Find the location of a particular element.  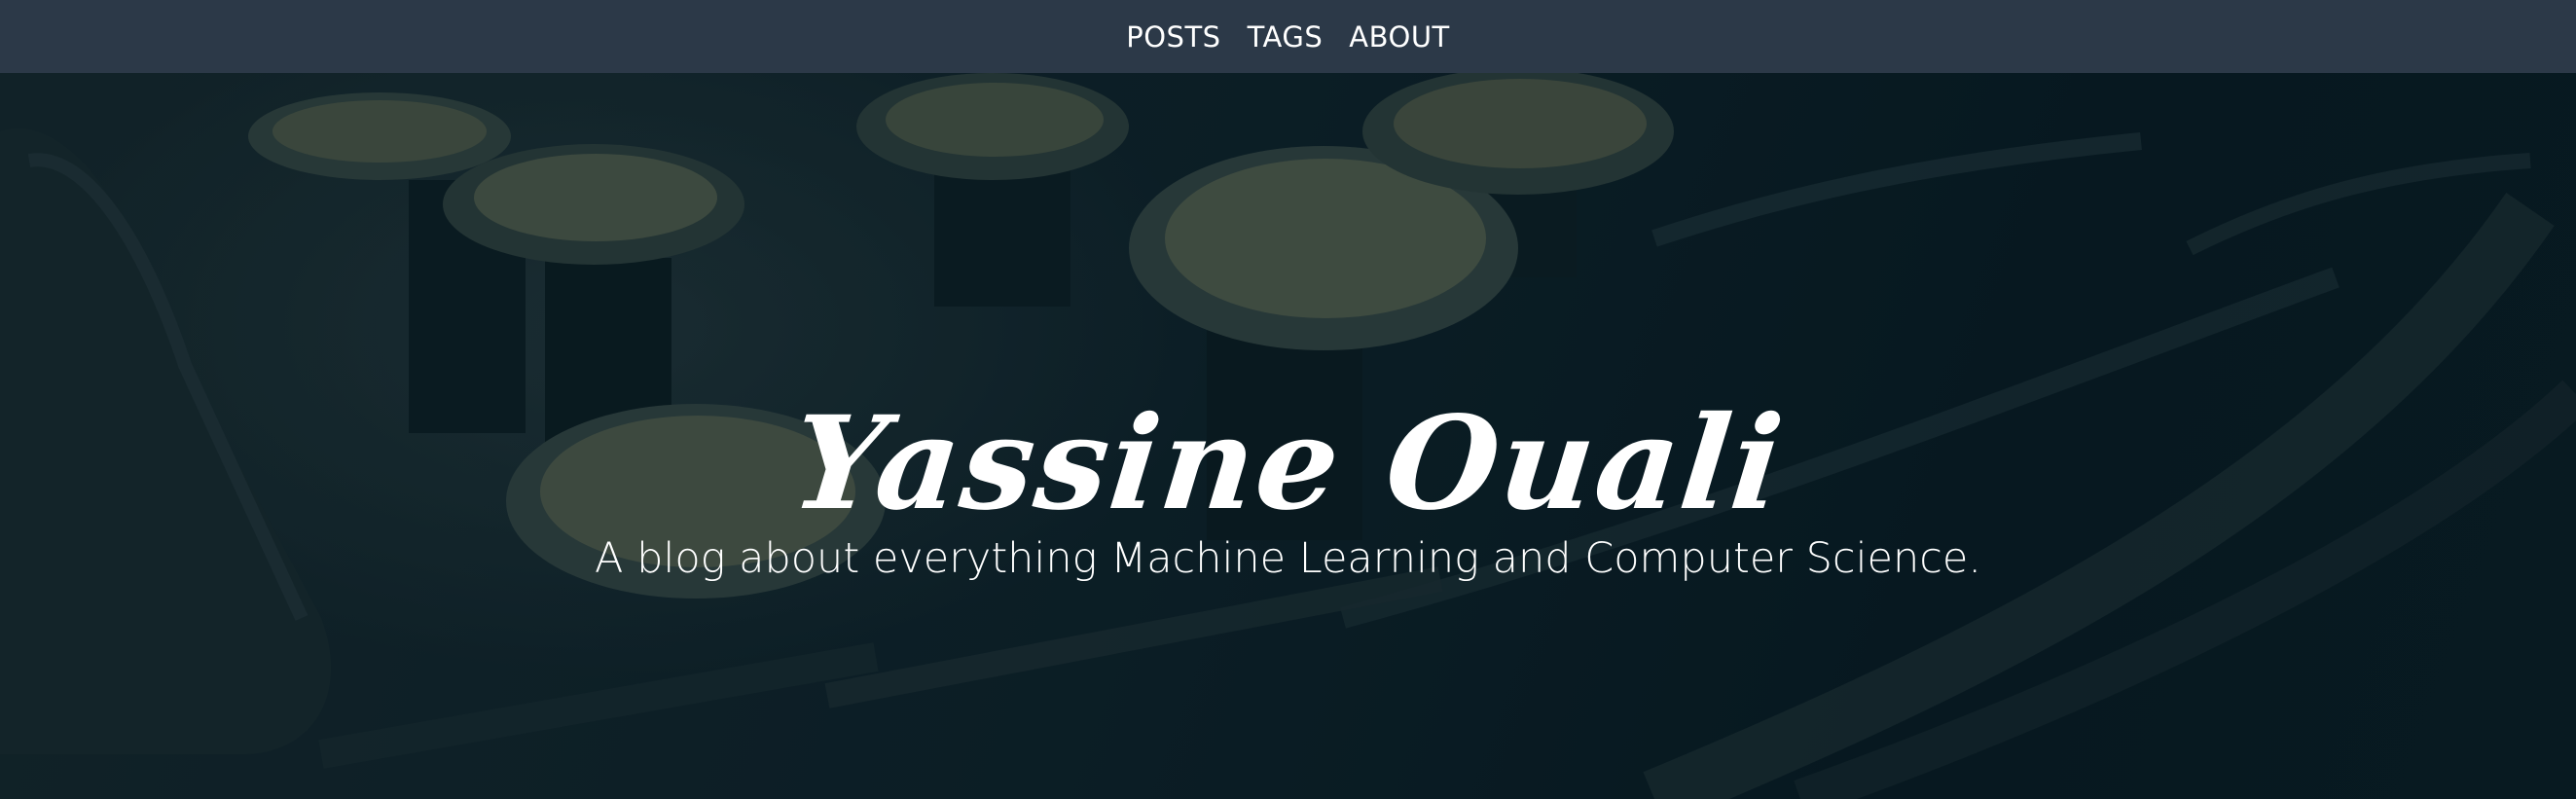

nav-item-tags: TAGS is located at coordinates (1286, 37).